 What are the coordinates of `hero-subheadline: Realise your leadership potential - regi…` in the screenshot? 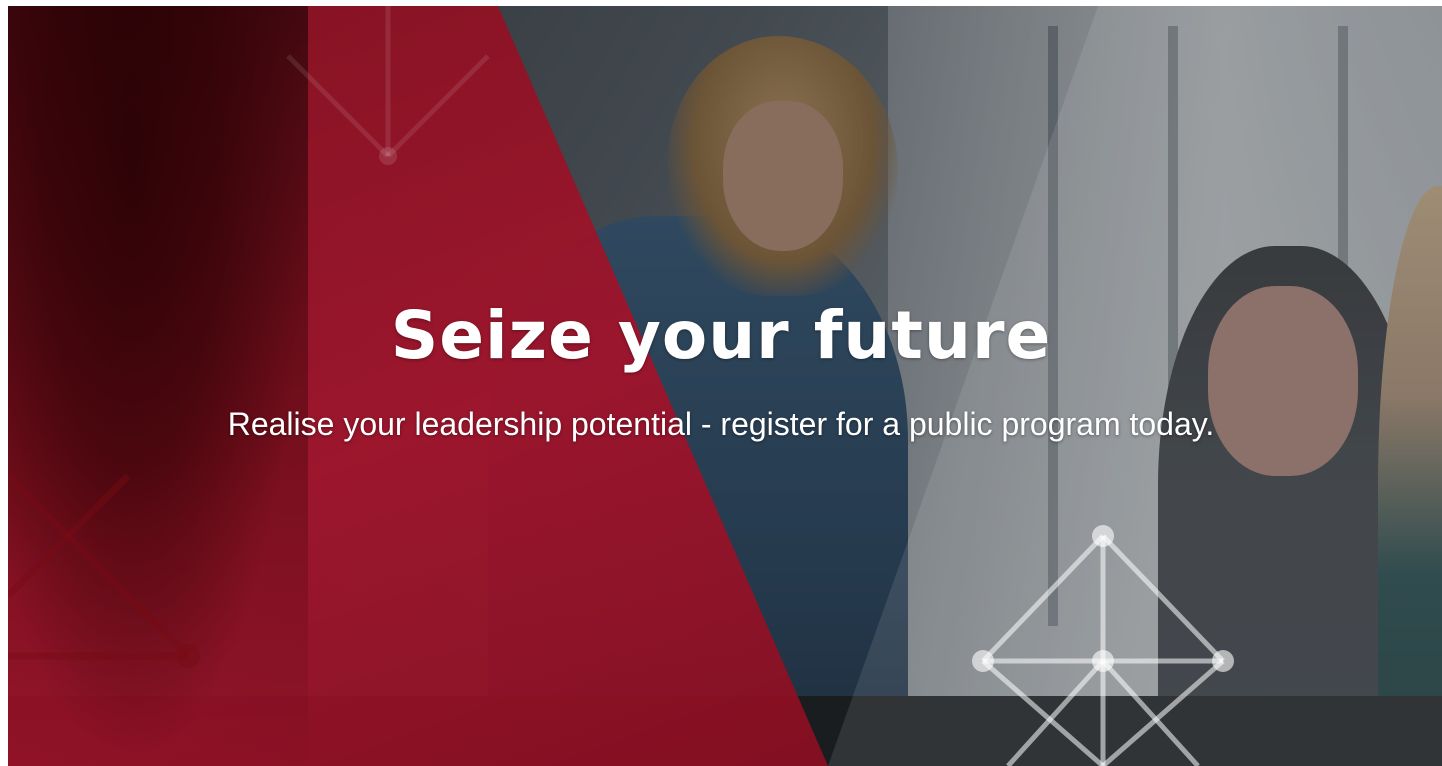 It's located at (721, 424).